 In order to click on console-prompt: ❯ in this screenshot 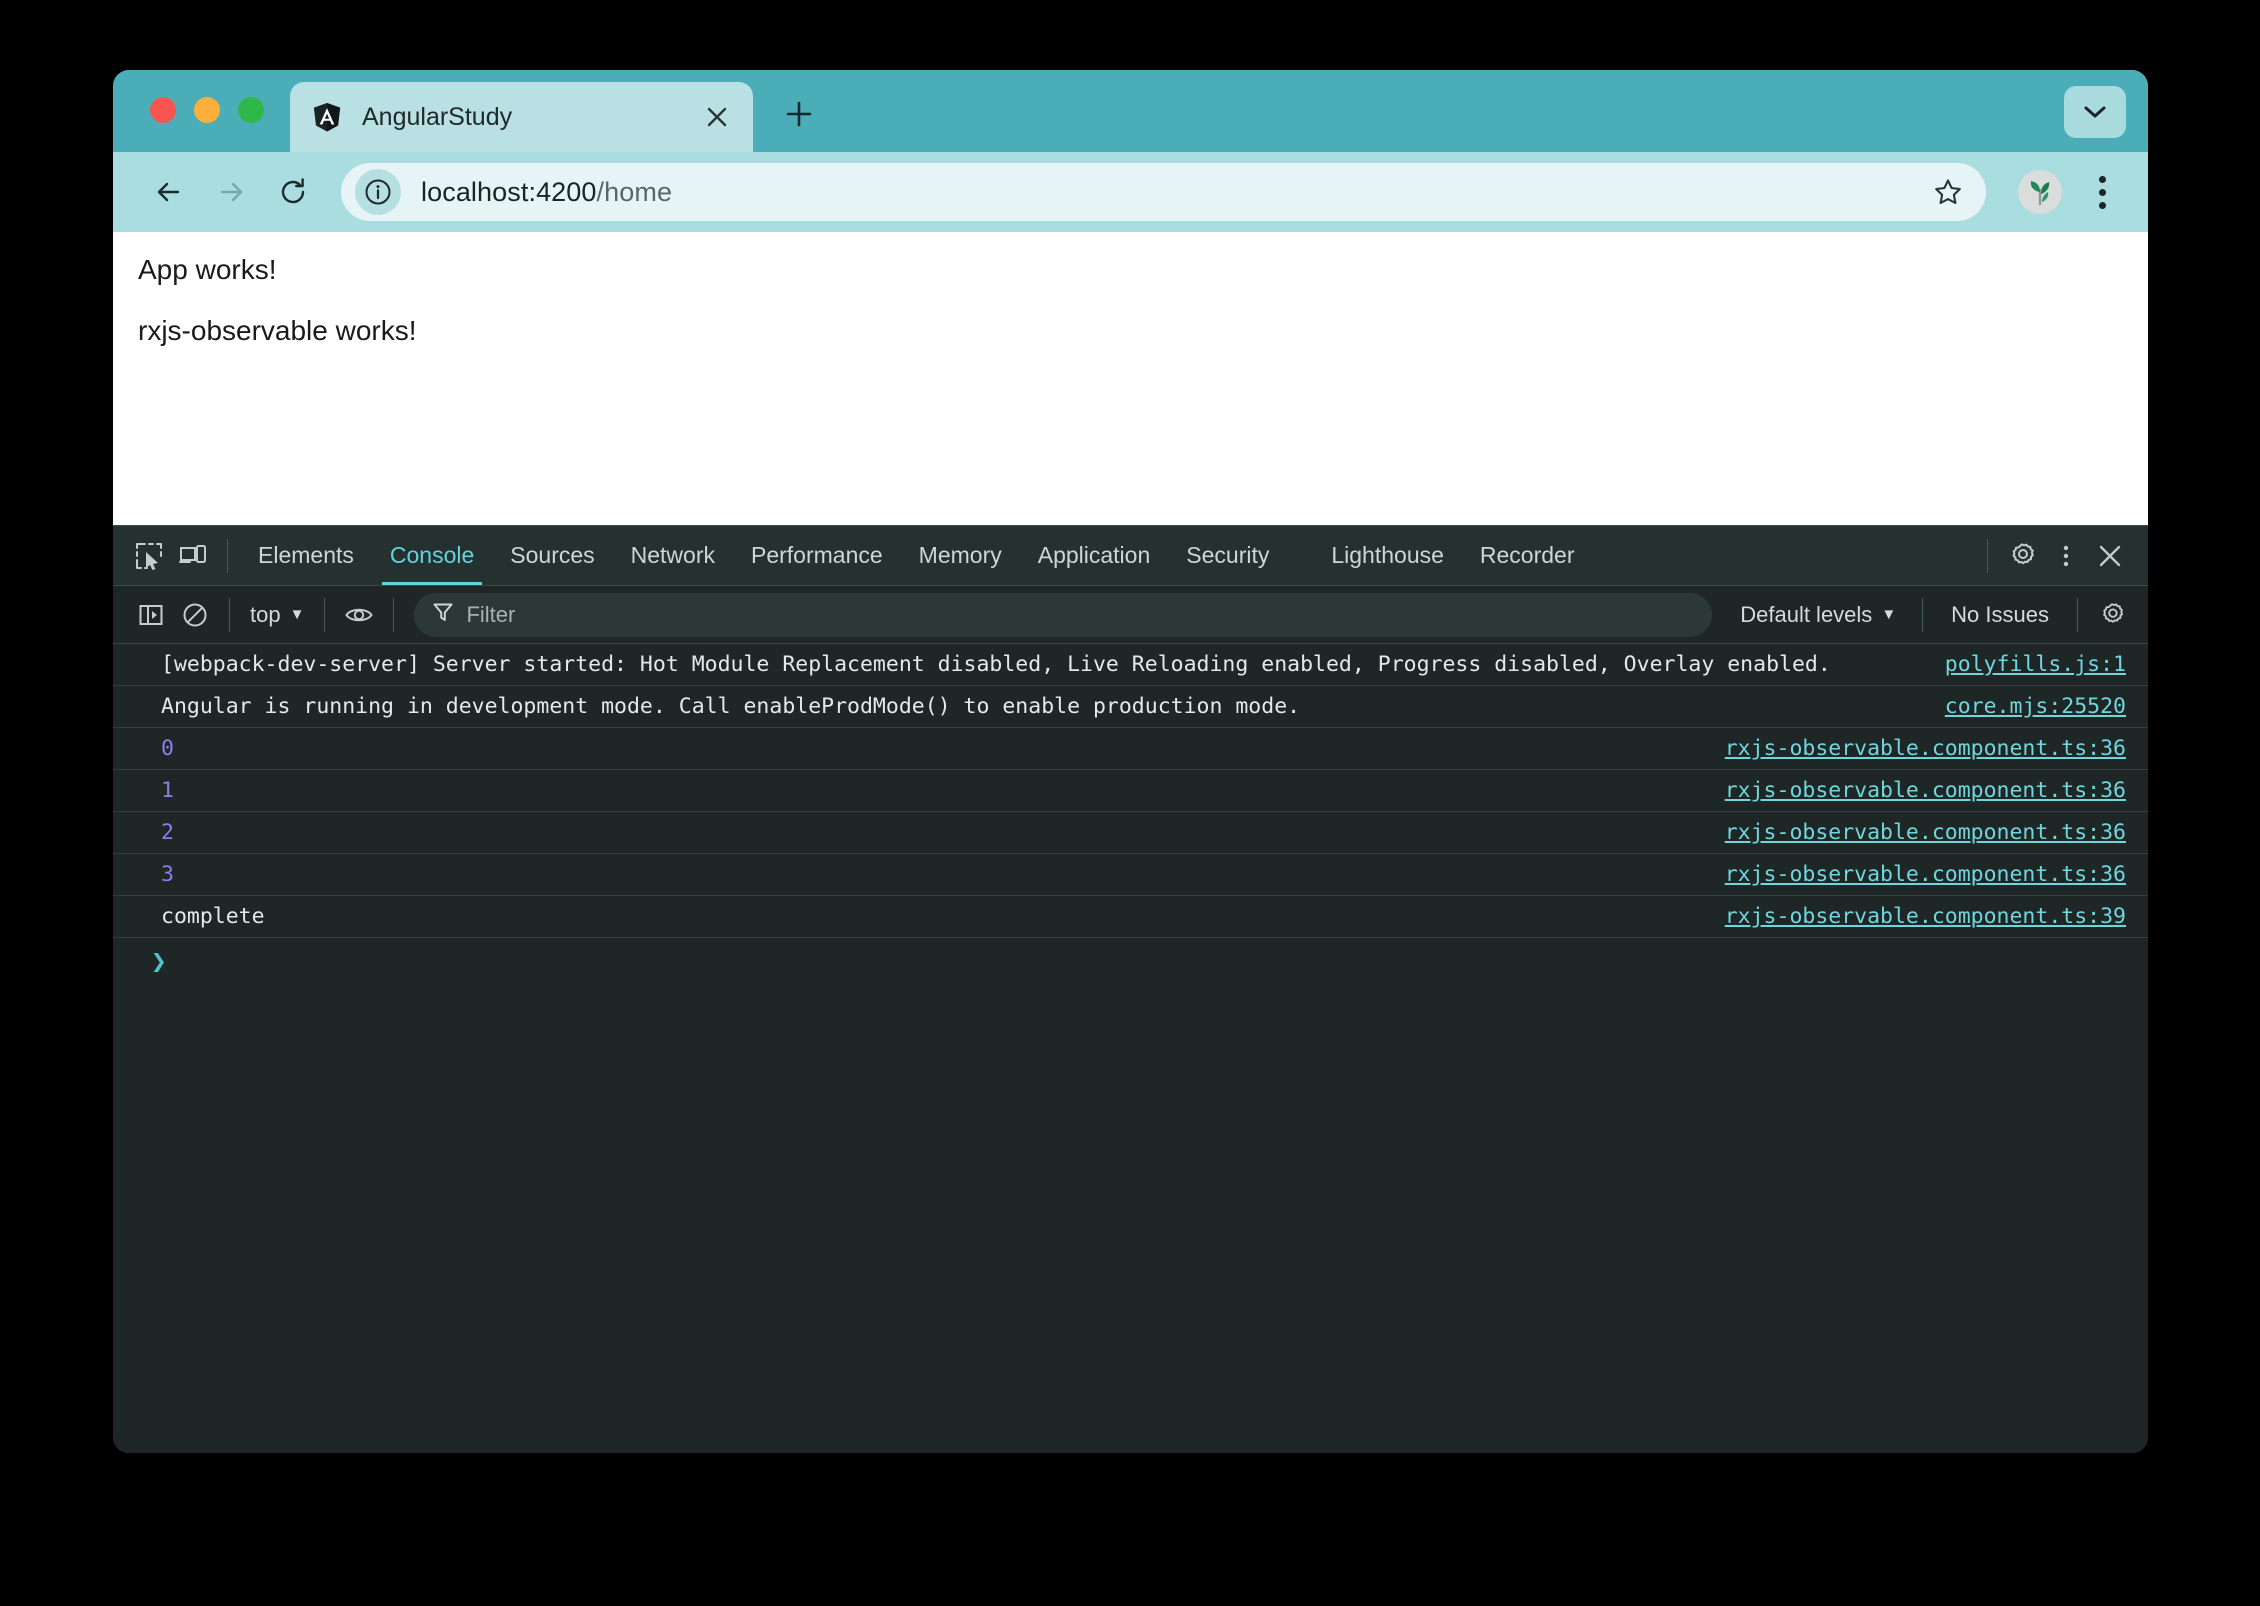, I will do `click(1130, 960)`.